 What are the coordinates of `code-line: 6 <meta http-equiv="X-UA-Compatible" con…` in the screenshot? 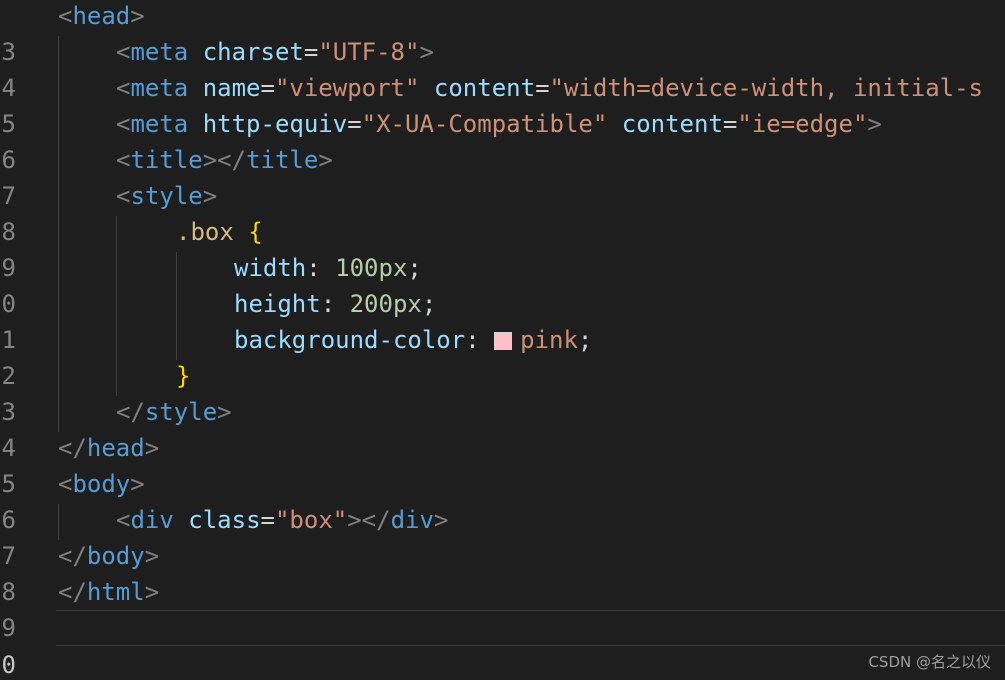 It's located at (502, 140).